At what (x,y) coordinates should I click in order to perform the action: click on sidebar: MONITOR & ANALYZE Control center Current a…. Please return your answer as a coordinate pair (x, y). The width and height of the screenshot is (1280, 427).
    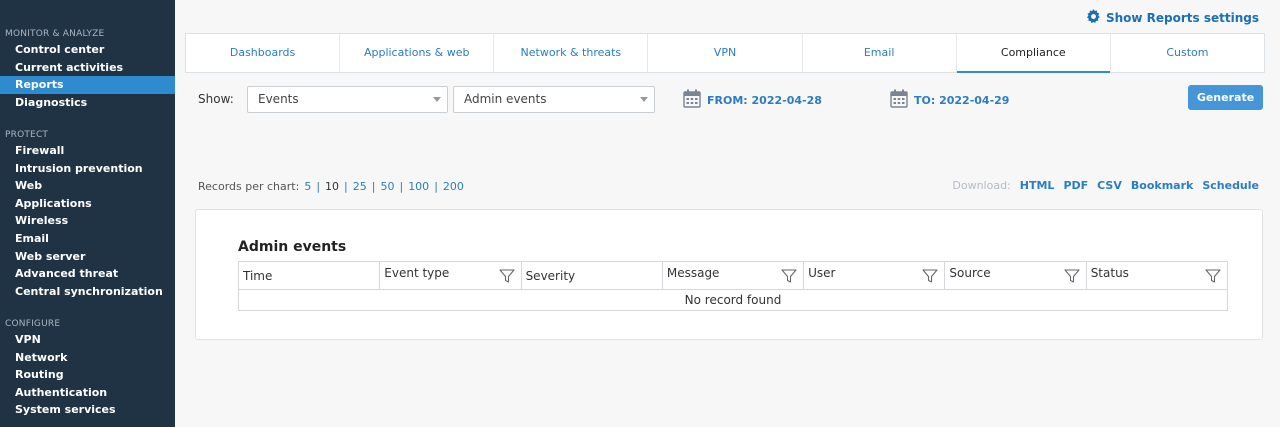
    Looking at the image, I should click on (87, 213).